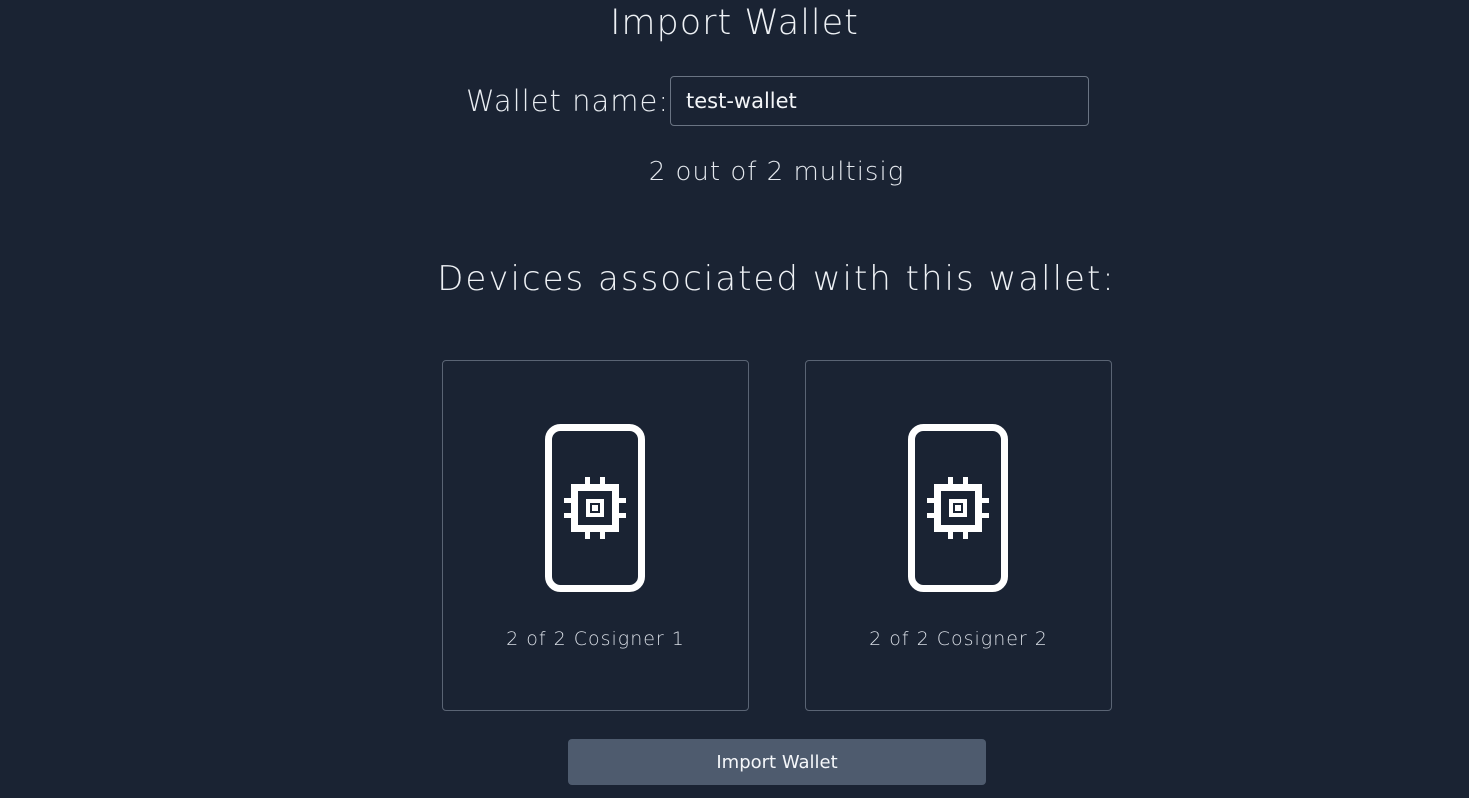 The image size is (1469, 798). Describe the element at coordinates (595, 639) in the screenshot. I see `device-label-cosigner-1: 2 of 2 Cosigner 1` at that location.